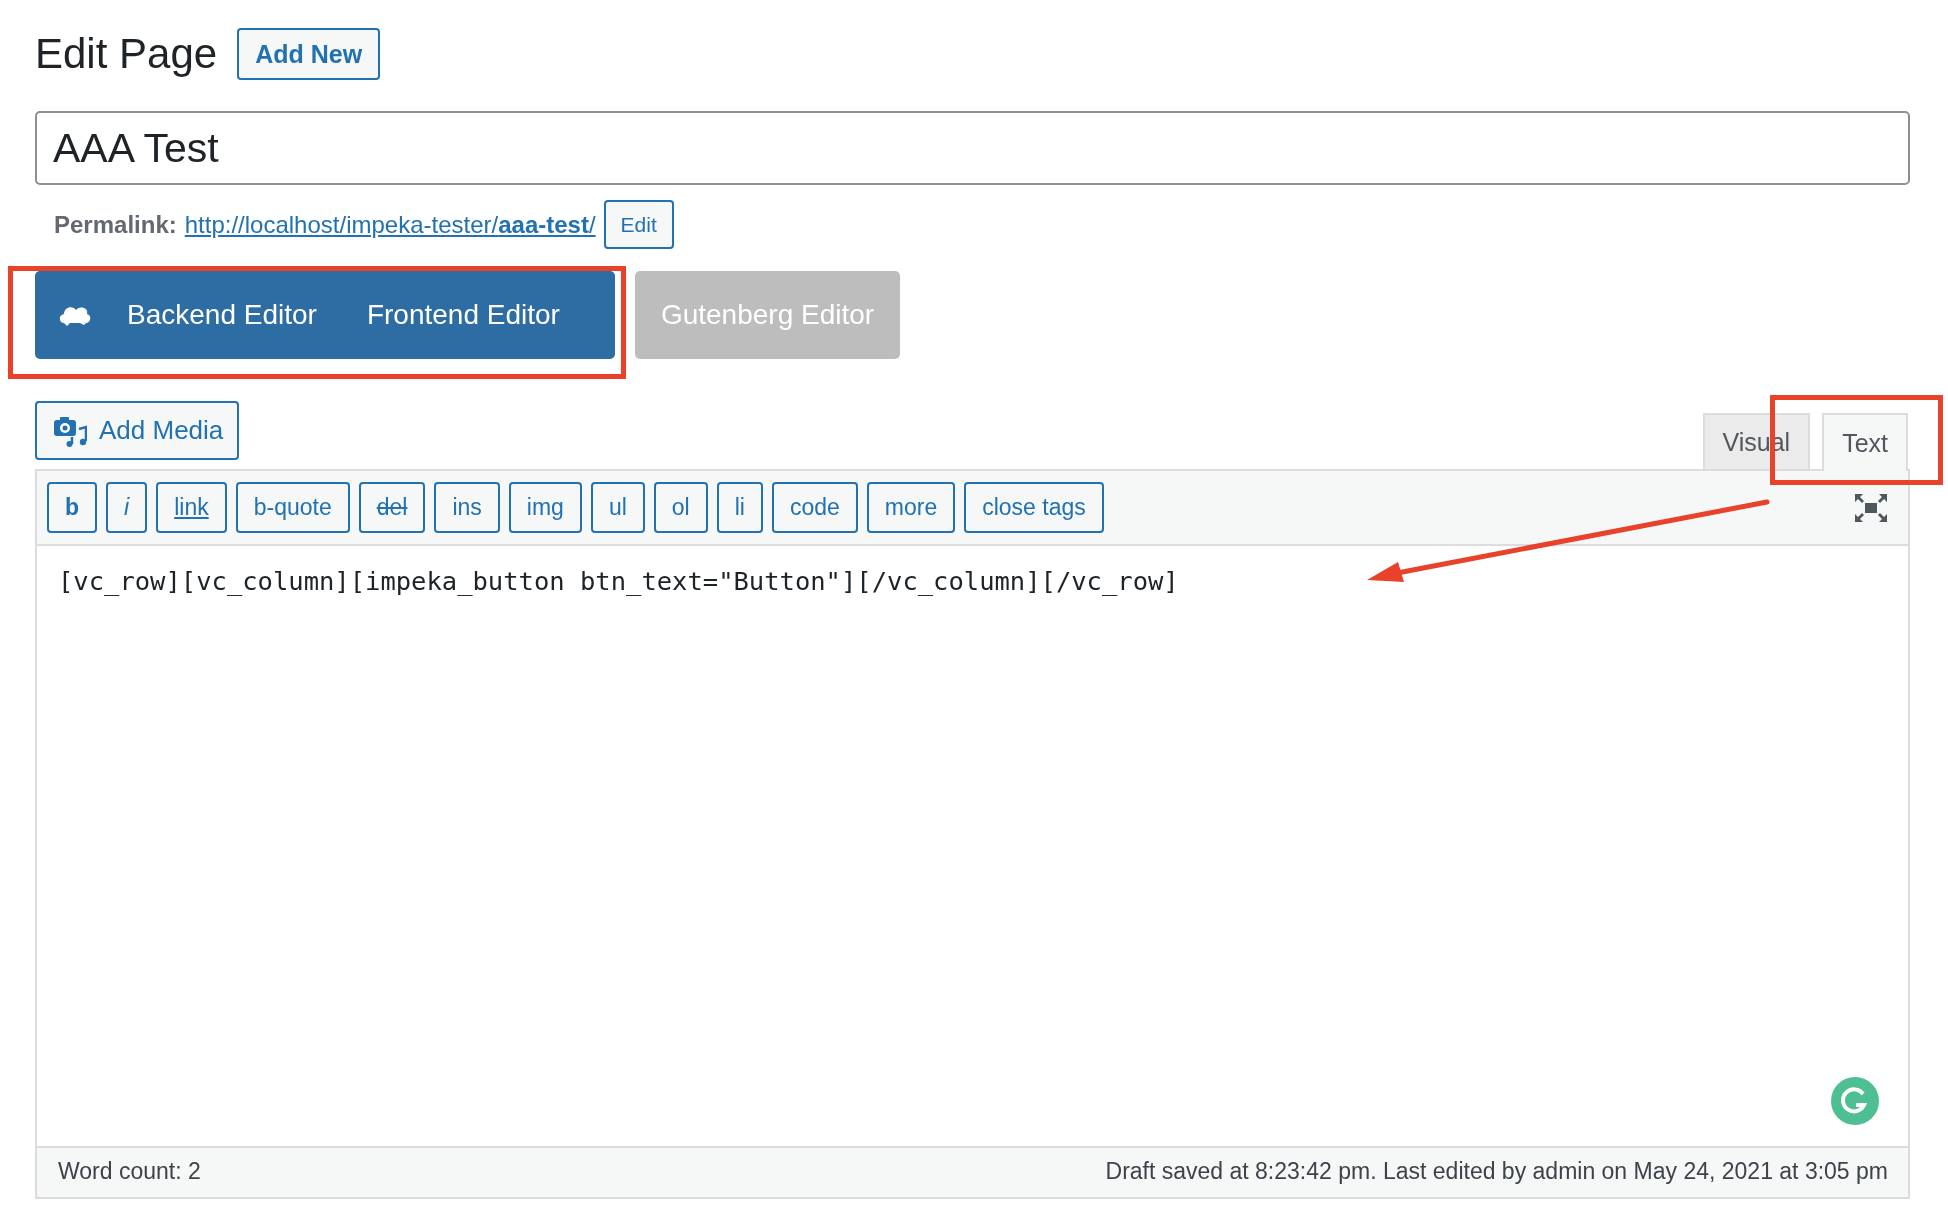 The width and height of the screenshot is (1948, 1218). Describe the element at coordinates (1865, 442) in the screenshot. I see `editor-tab: Text` at that location.